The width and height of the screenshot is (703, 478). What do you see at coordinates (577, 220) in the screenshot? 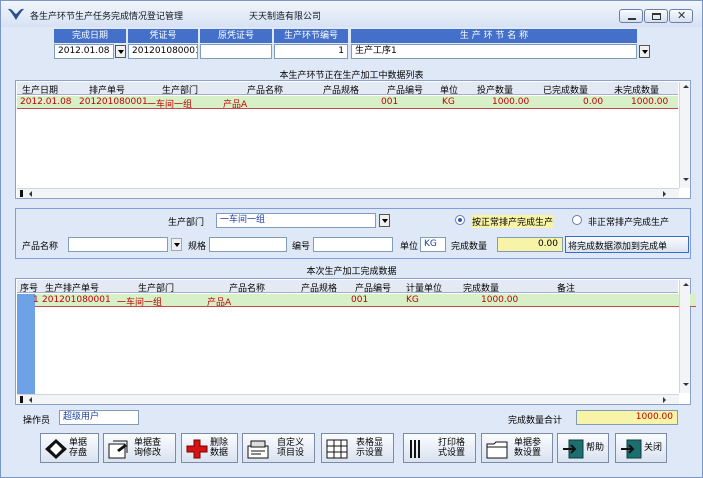
I see `radio-abnormal` at bounding box center [577, 220].